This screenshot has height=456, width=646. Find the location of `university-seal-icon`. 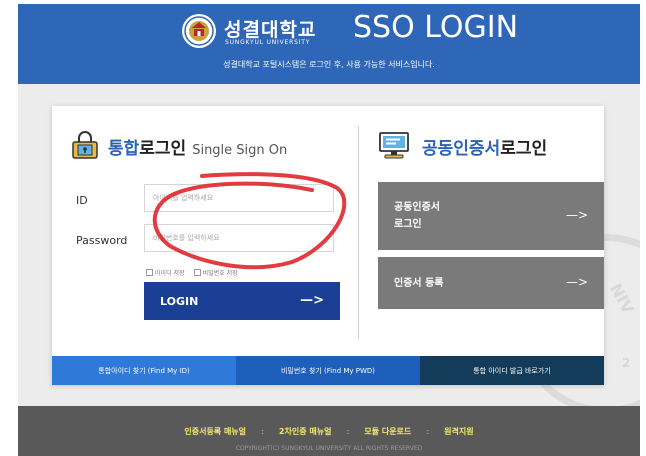

university-seal-icon is located at coordinates (199, 31).